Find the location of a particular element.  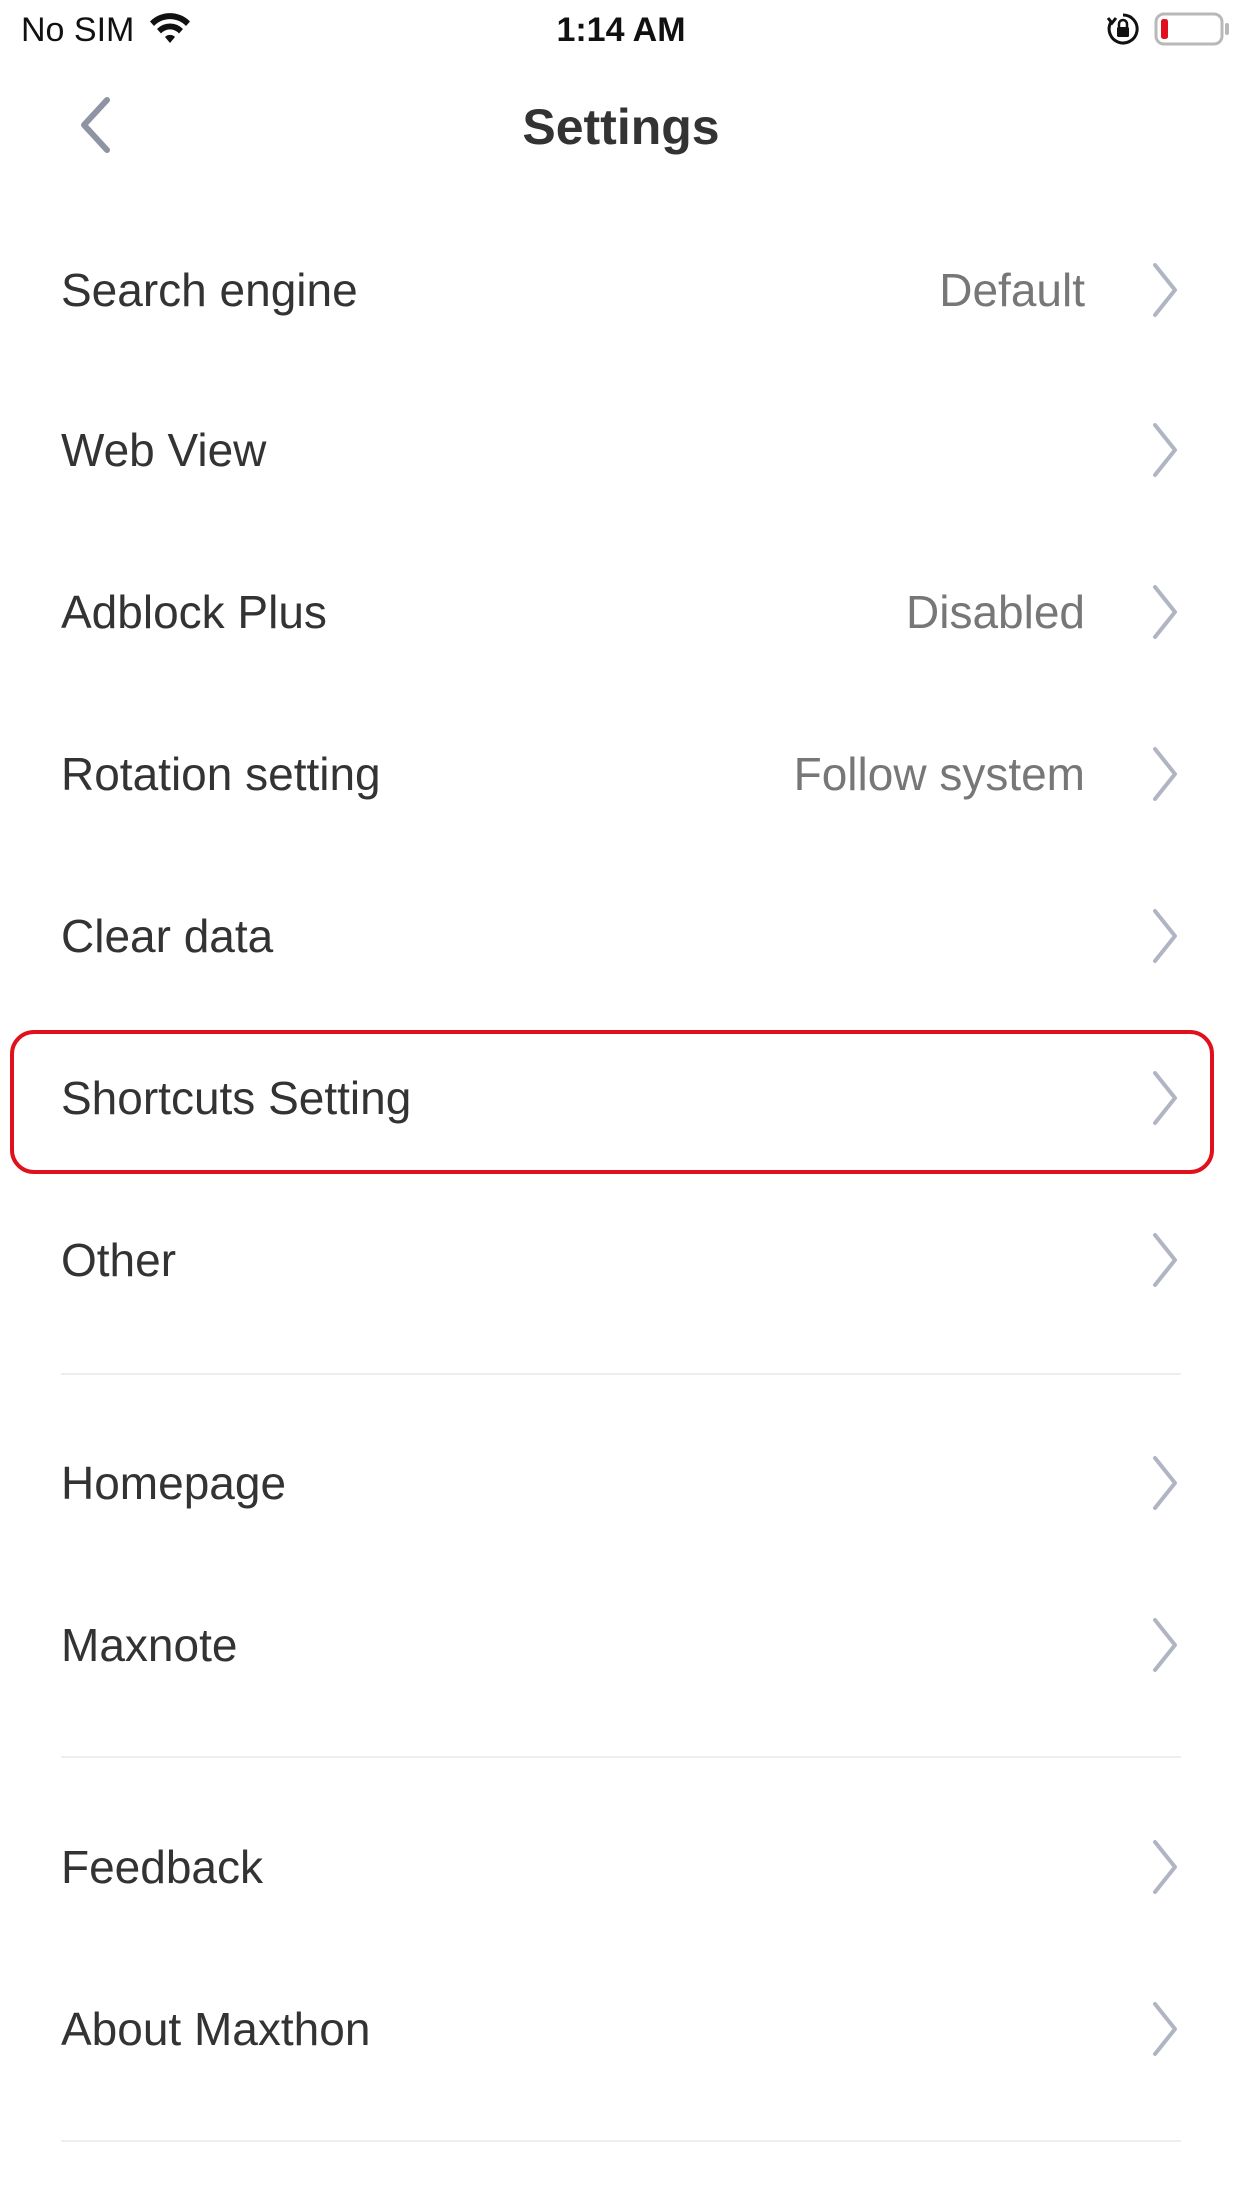

row-label: Clear data is located at coordinates (167, 936).